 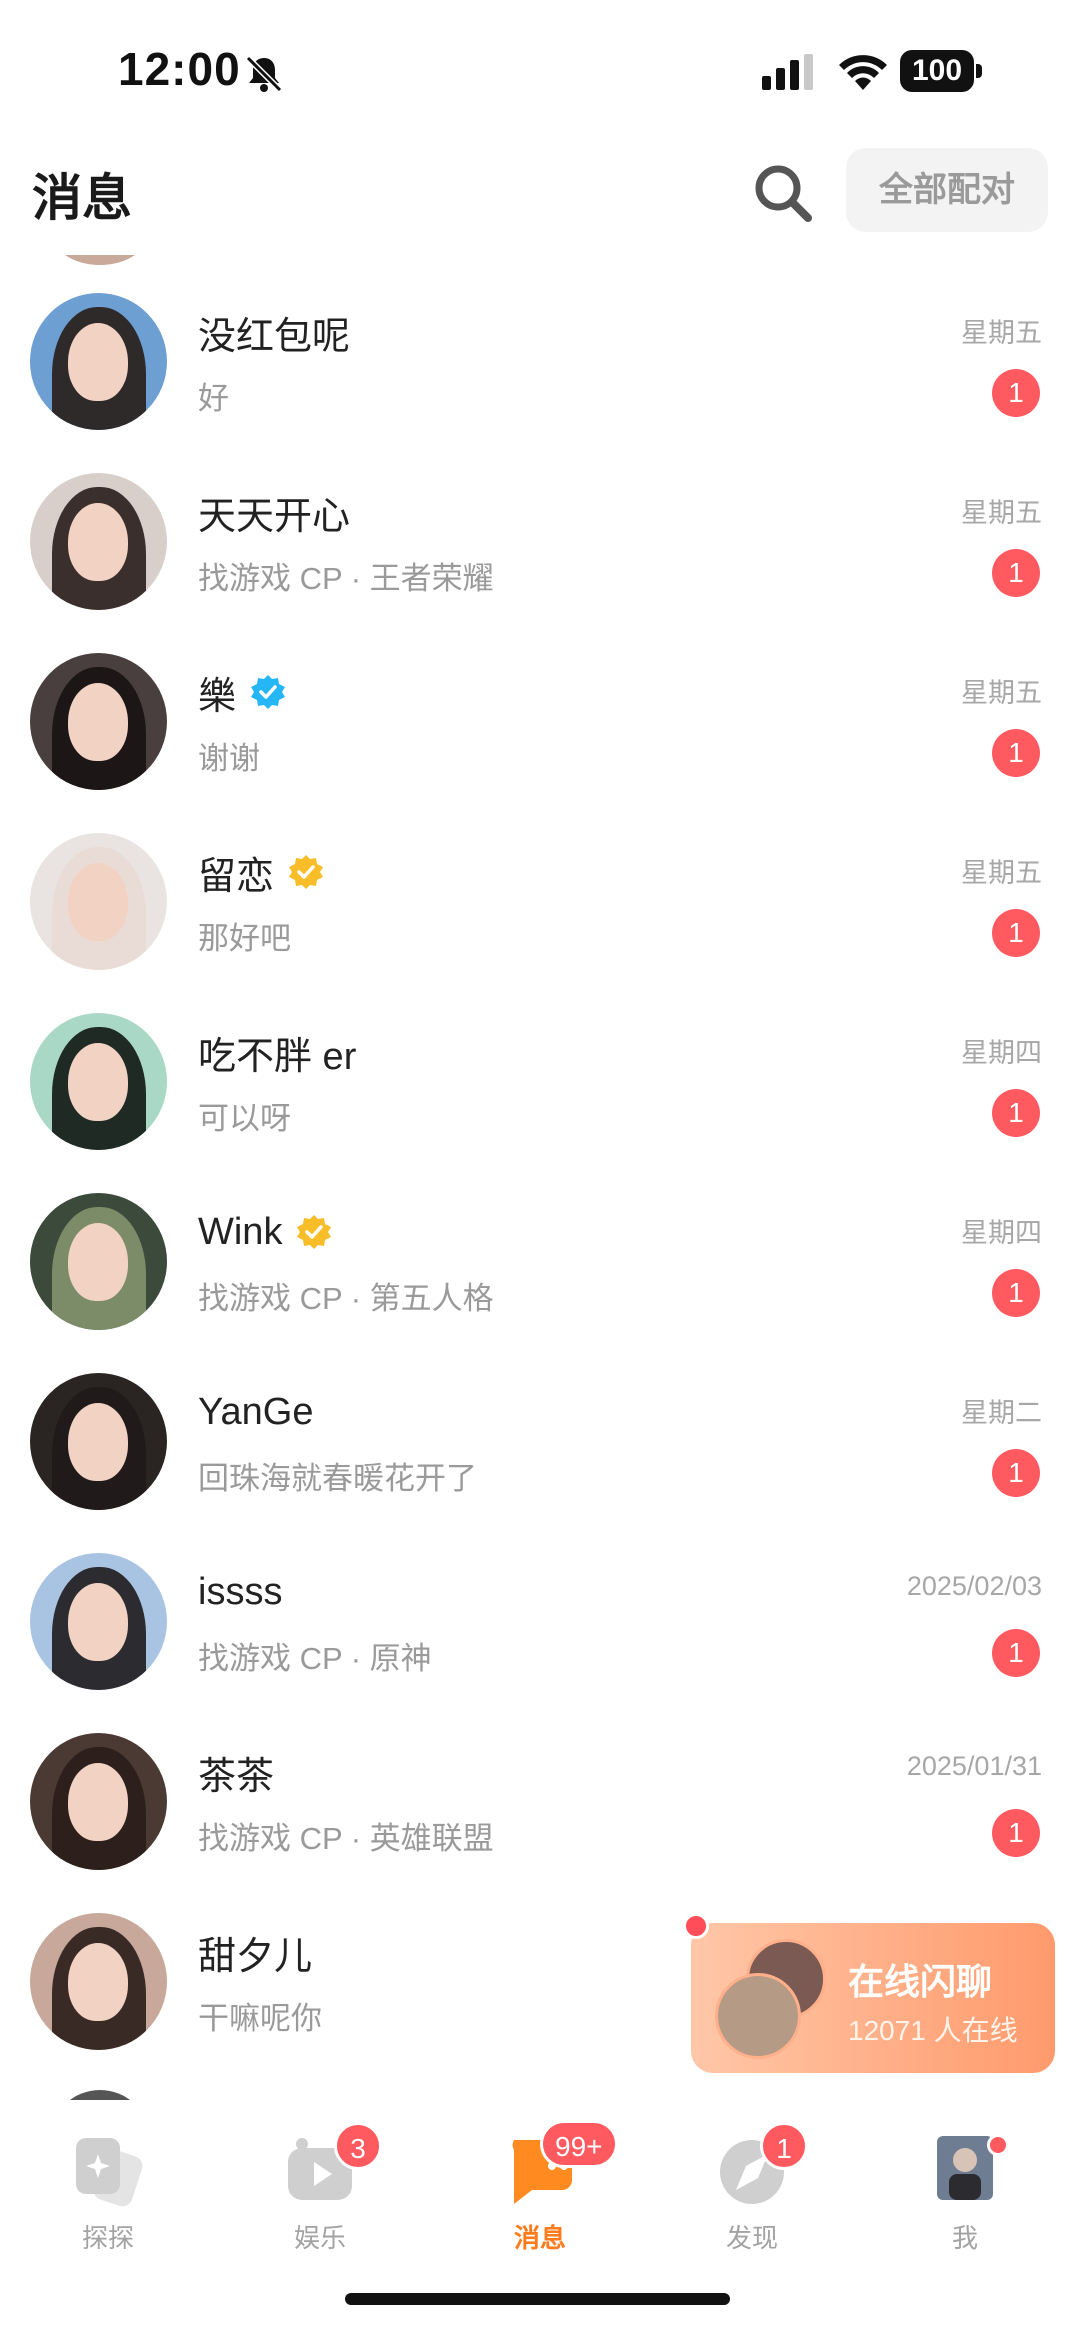 I want to click on contact-name: YanGe, so click(x=256, y=1411).